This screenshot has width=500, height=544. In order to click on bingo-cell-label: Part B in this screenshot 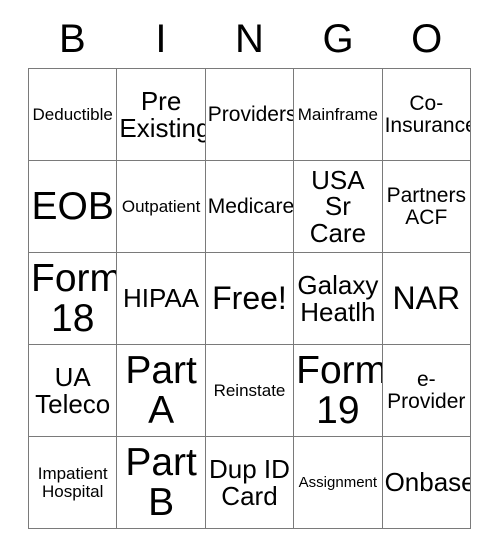, I will do `click(161, 482)`.